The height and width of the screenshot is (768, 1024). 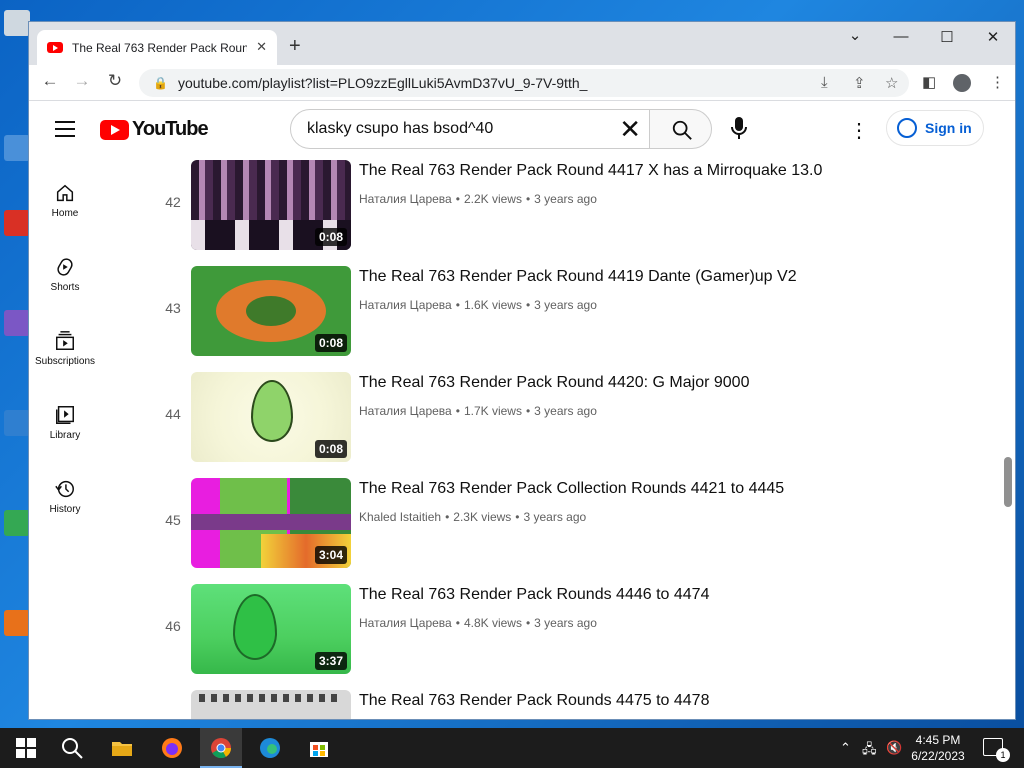 What do you see at coordinates (17, 23) in the screenshot?
I see `recycle-bin-icon` at bounding box center [17, 23].